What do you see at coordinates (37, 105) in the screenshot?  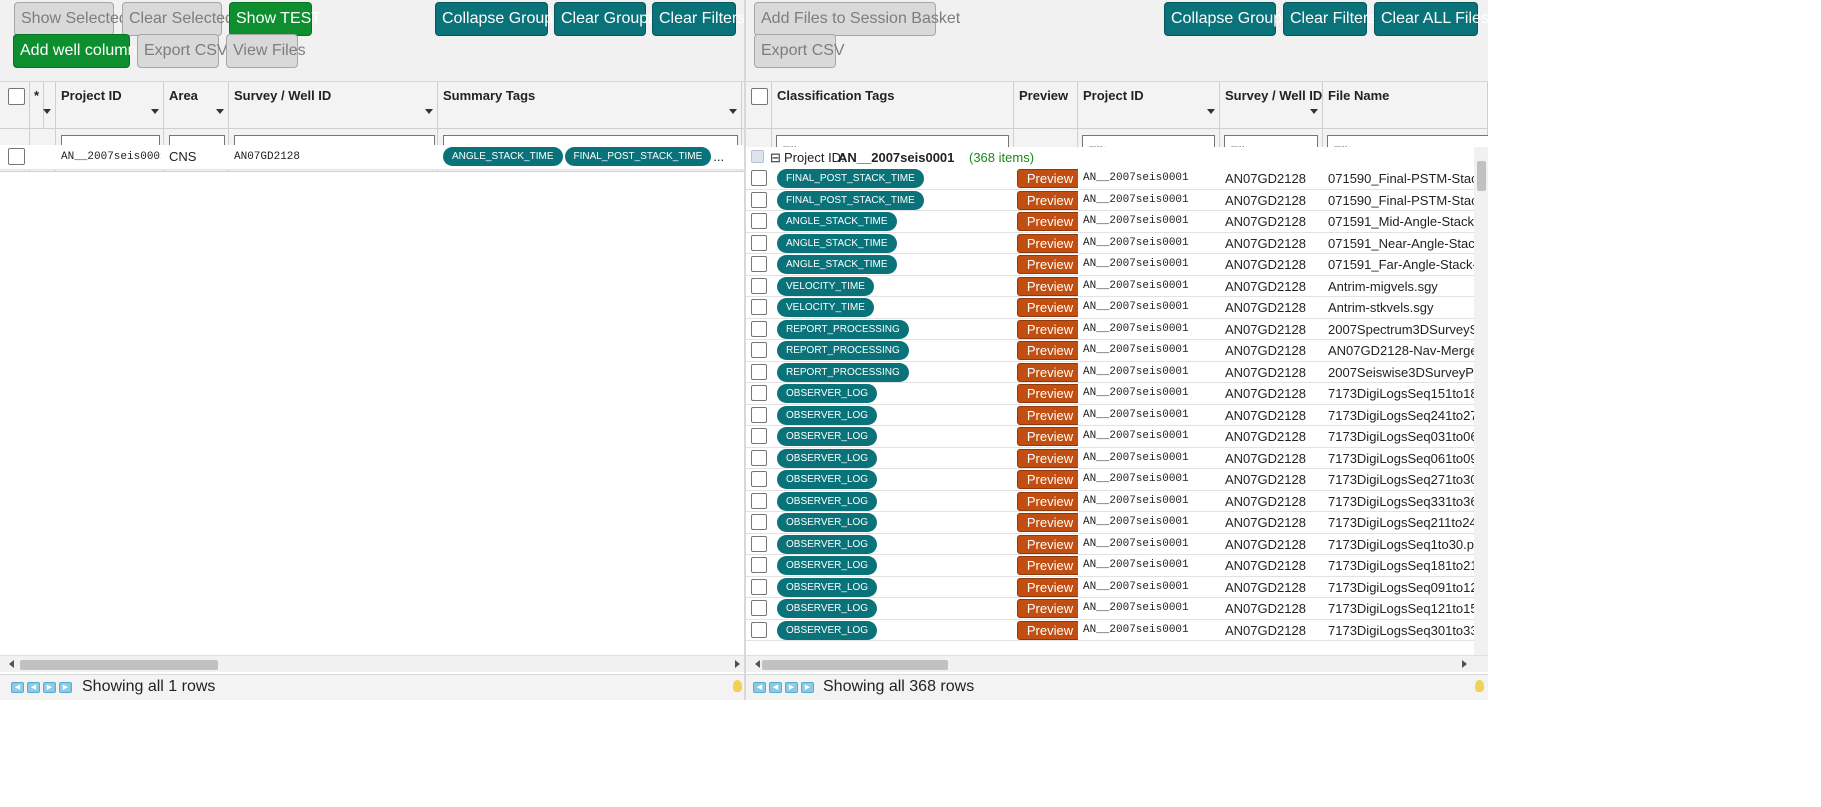 I see `star-column-header: *` at bounding box center [37, 105].